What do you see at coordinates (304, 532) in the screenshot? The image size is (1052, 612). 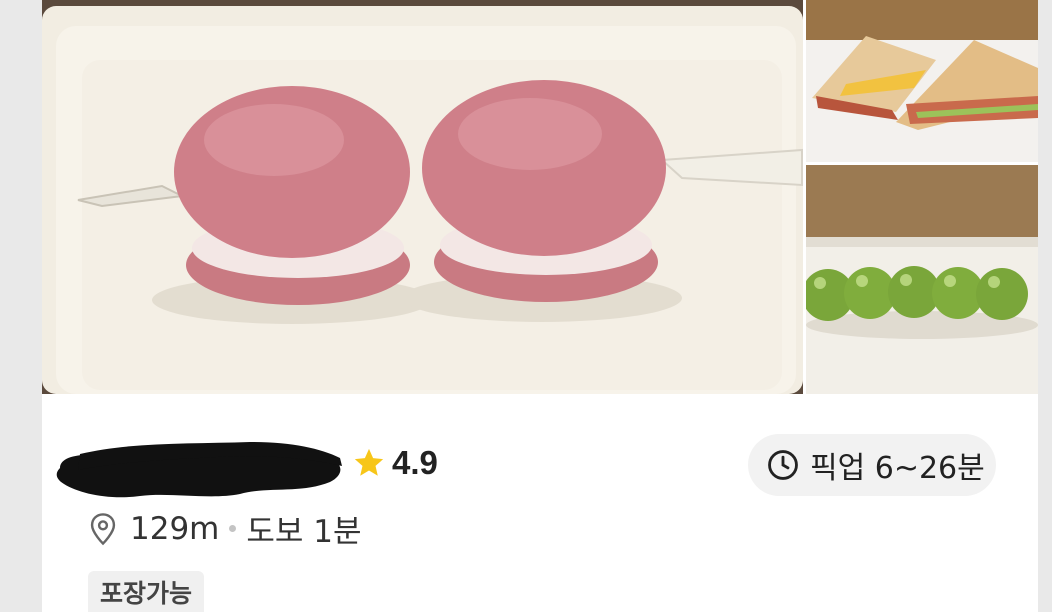 I see `walk-time-label: 도보 1분` at bounding box center [304, 532].